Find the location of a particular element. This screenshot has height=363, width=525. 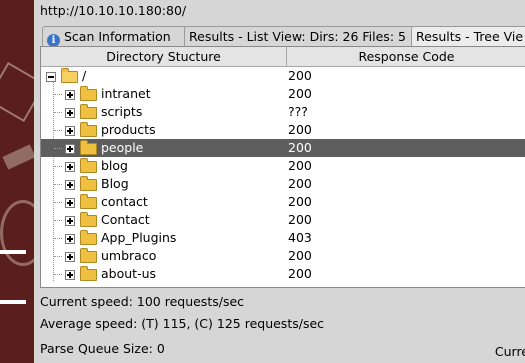

target-url: http://10.10.10.180:80/ is located at coordinates (113, 10).